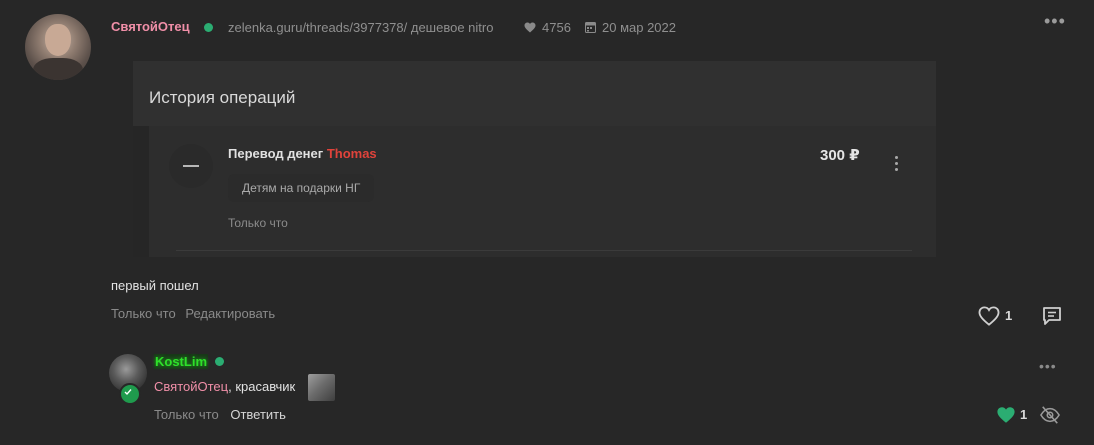 The height and width of the screenshot is (445, 1094). I want to click on comment-liked-heart-icon, so click(1006, 415).